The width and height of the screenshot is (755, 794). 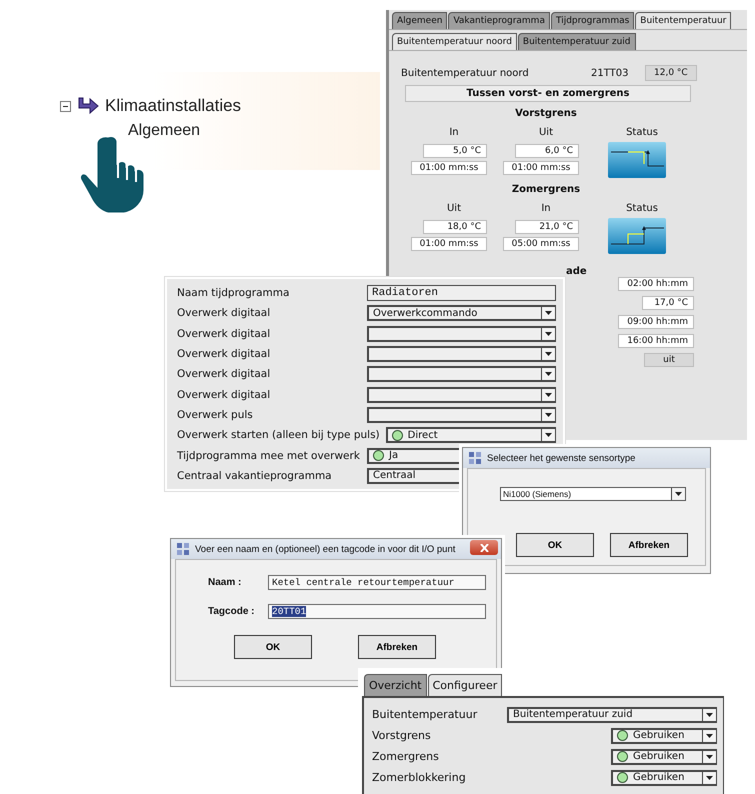 I want to click on input-field: Ketel centrale retourtemperatuur, so click(x=377, y=582).